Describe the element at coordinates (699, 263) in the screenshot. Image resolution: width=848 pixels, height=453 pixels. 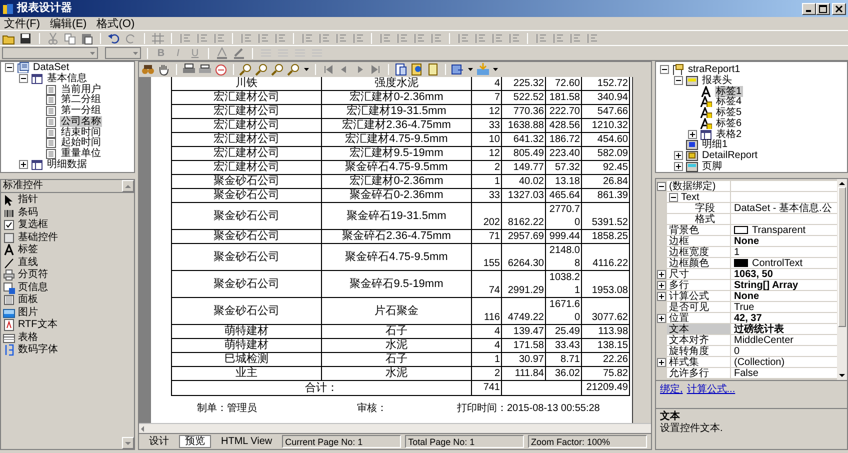
I see `property-name-cell: 边框颜色` at that location.